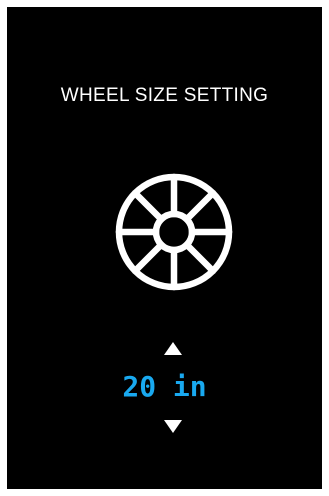 The height and width of the screenshot is (496, 329). I want to click on wheel-icon, so click(174, 232).